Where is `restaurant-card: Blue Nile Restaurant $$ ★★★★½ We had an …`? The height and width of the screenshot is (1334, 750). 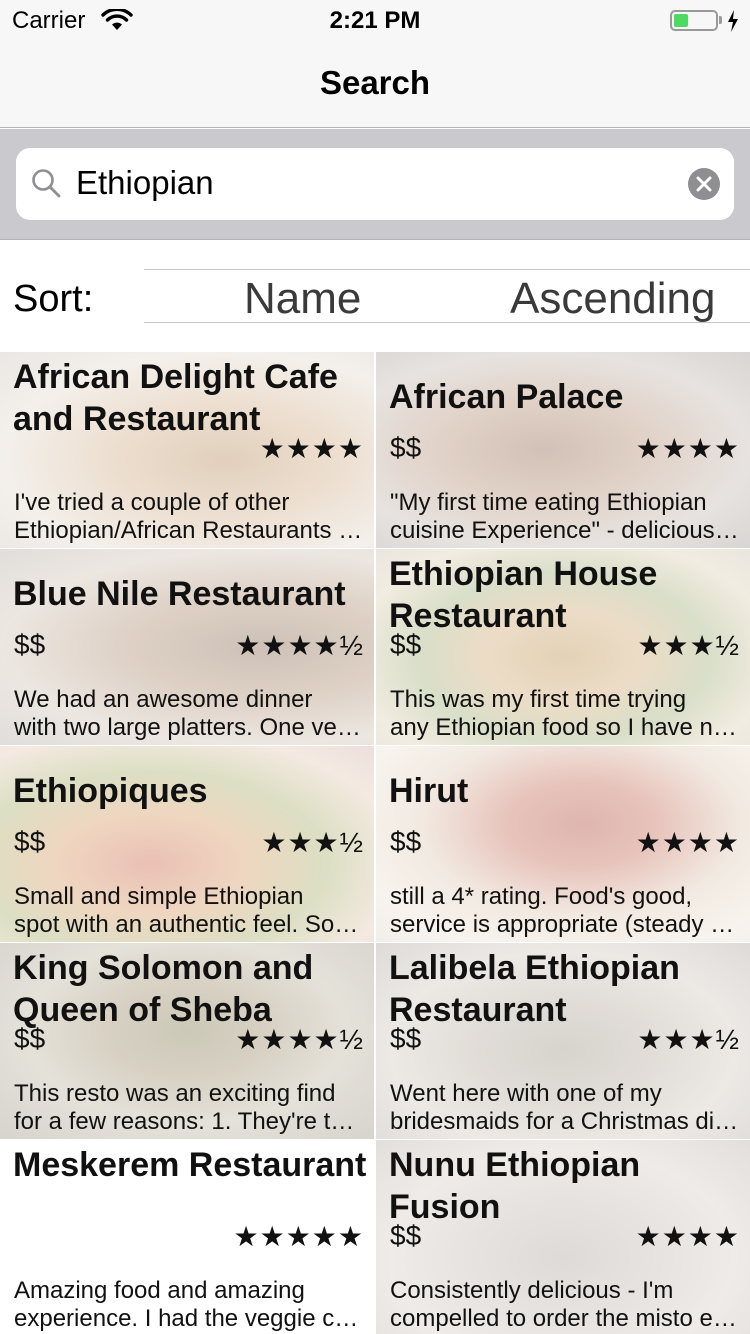 restaurant-card: Blue Nile Restaurant $$ ★★★★½ We had an … is located at coordinates (187, 647).